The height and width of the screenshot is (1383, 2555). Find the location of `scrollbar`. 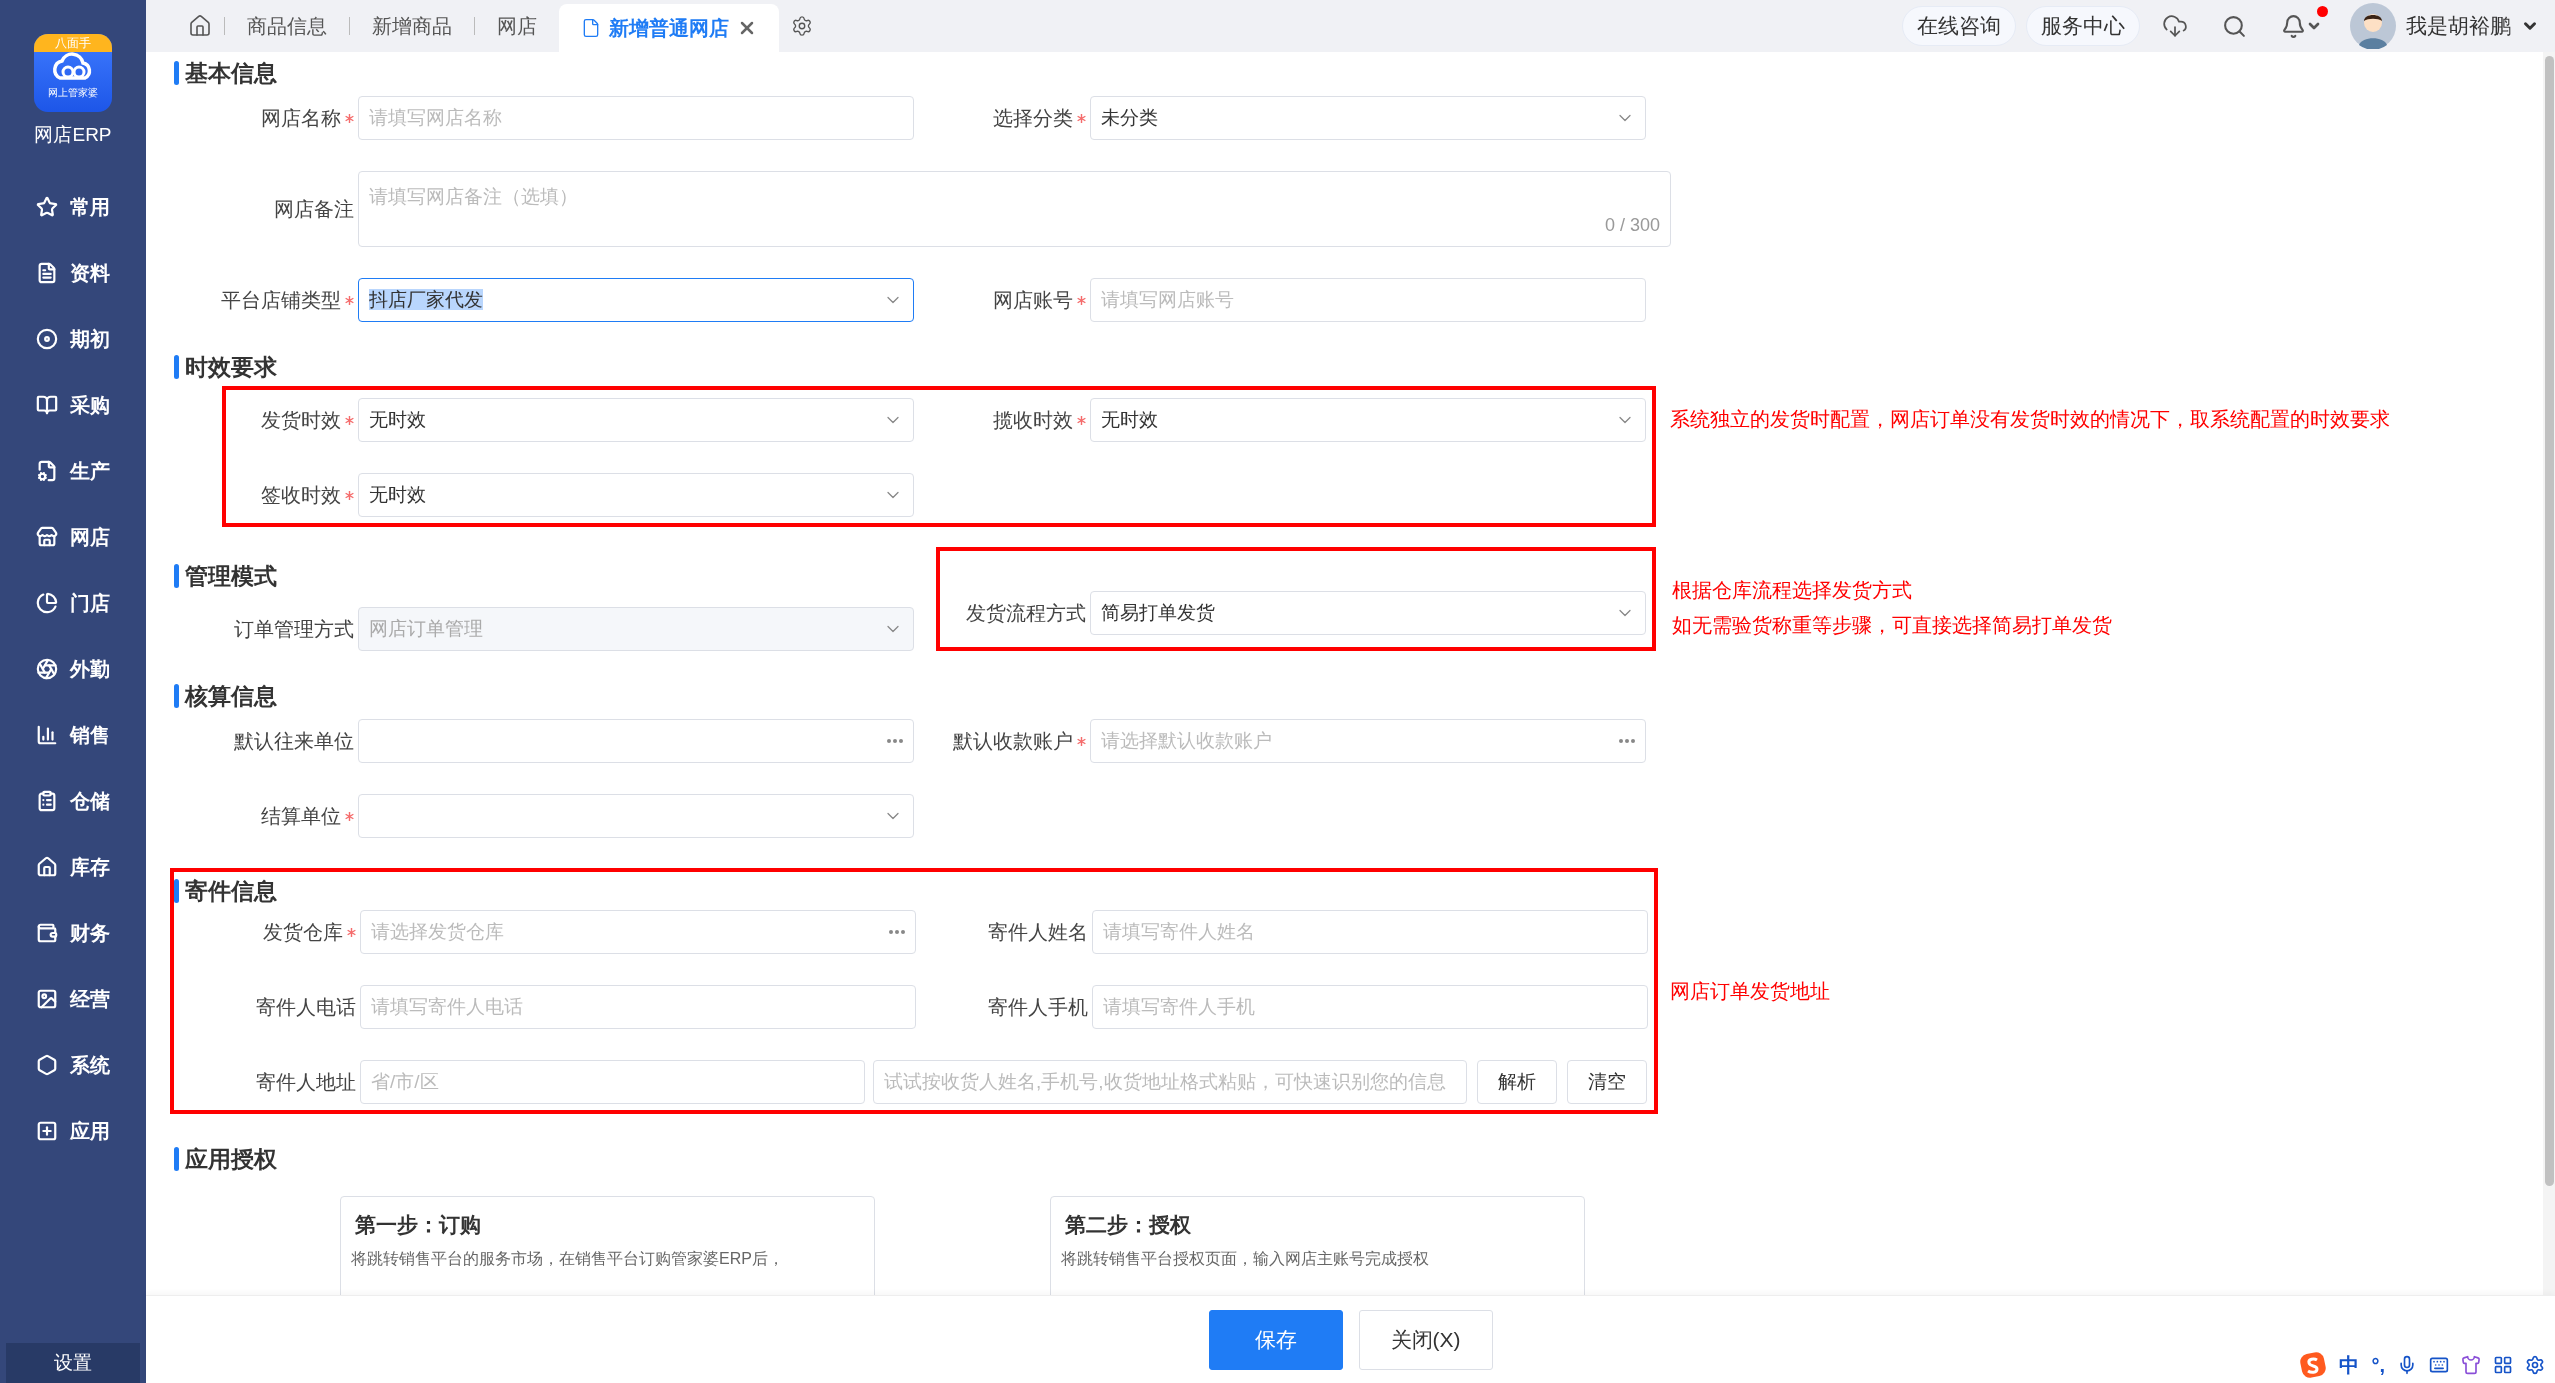

scrollbar is located at coordinates (2549, 673).